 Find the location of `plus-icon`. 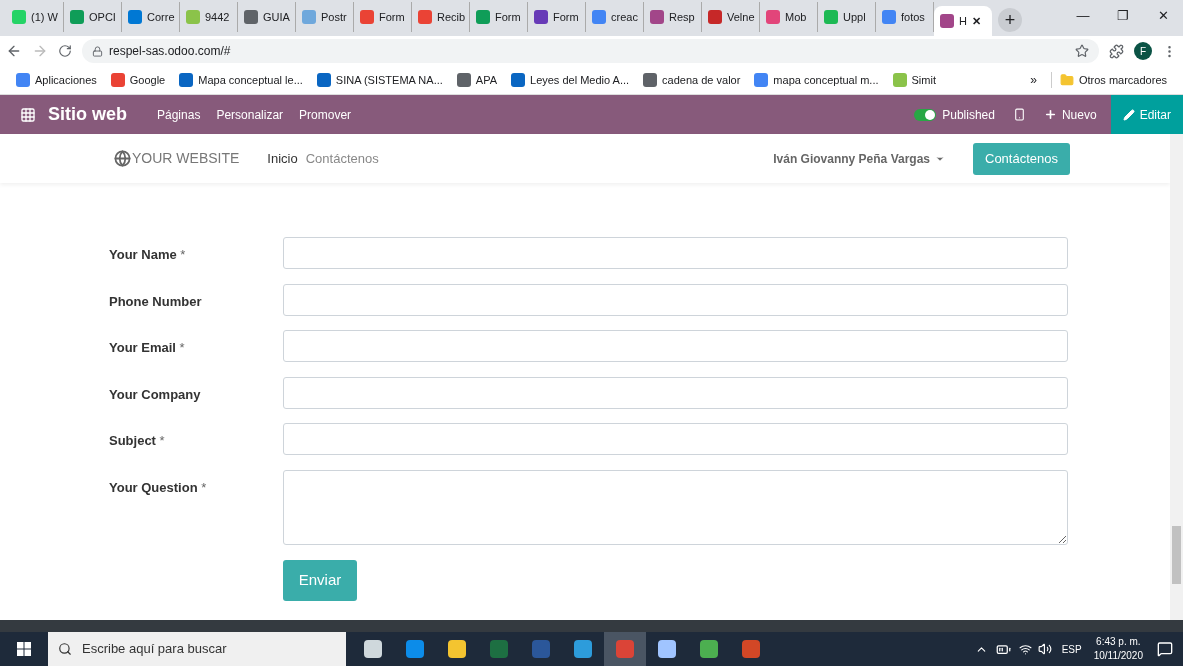

plus-icon is located at coordinates (1050, 114).